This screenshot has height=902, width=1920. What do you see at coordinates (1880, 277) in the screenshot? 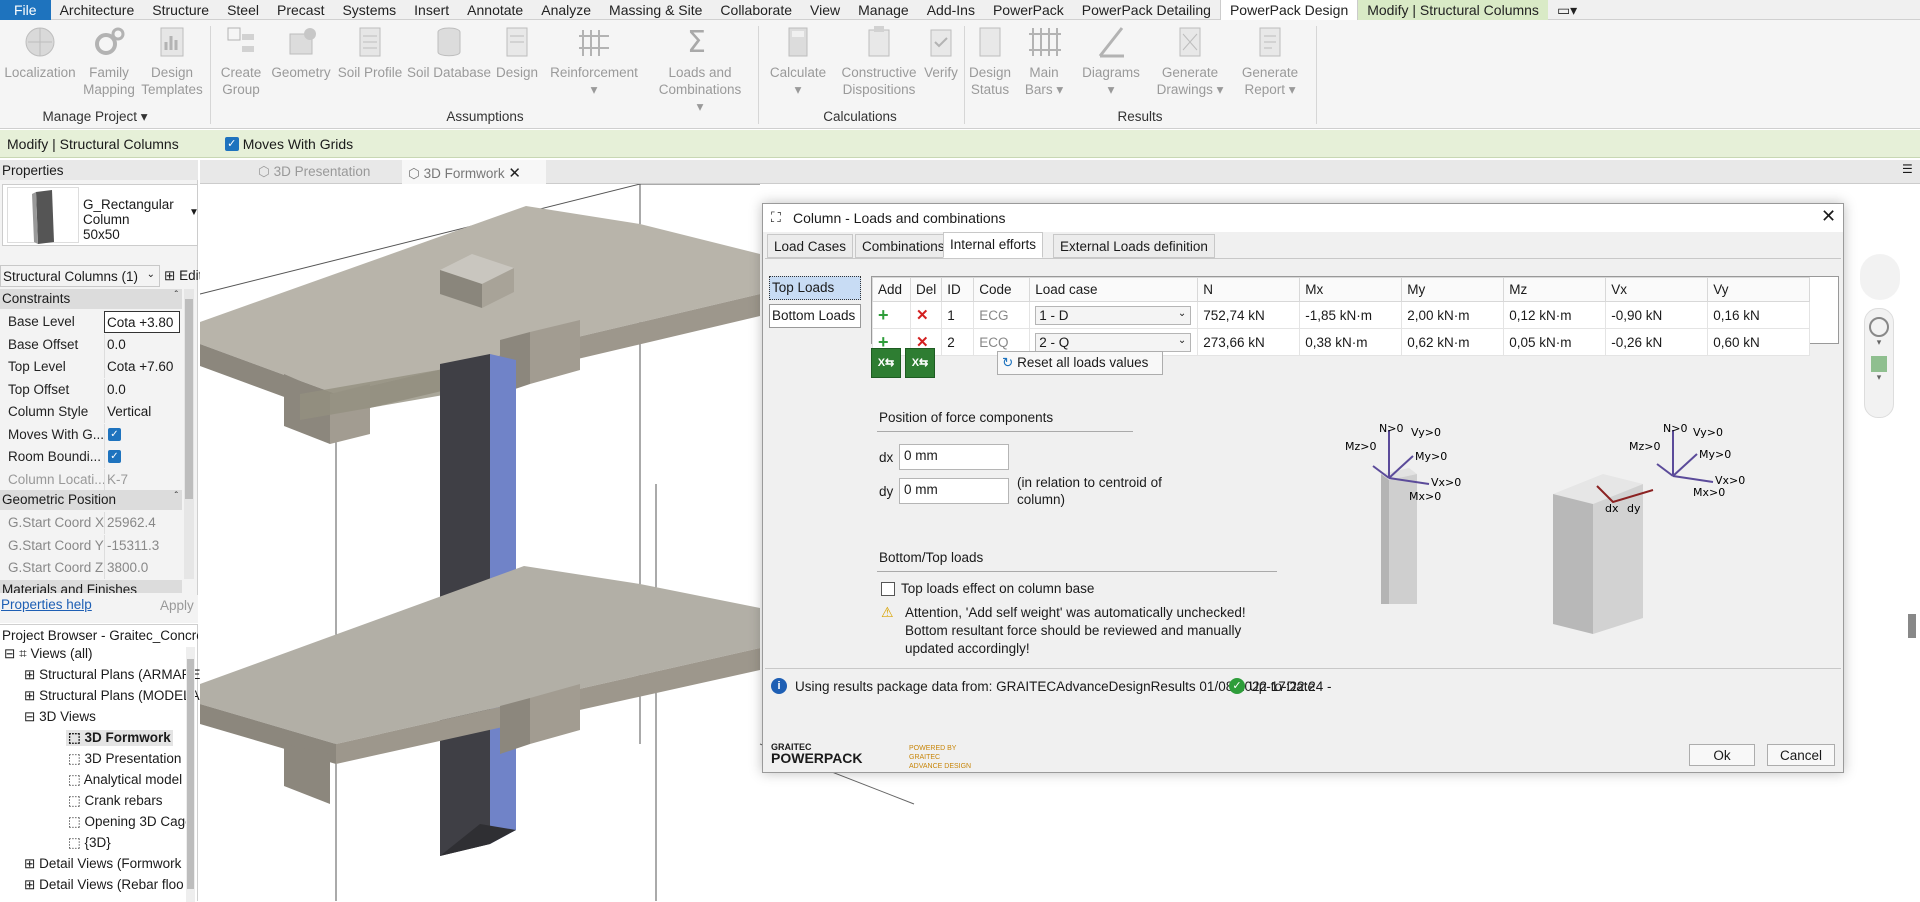
I see `viewcube` at bounding box center [1880, 277].